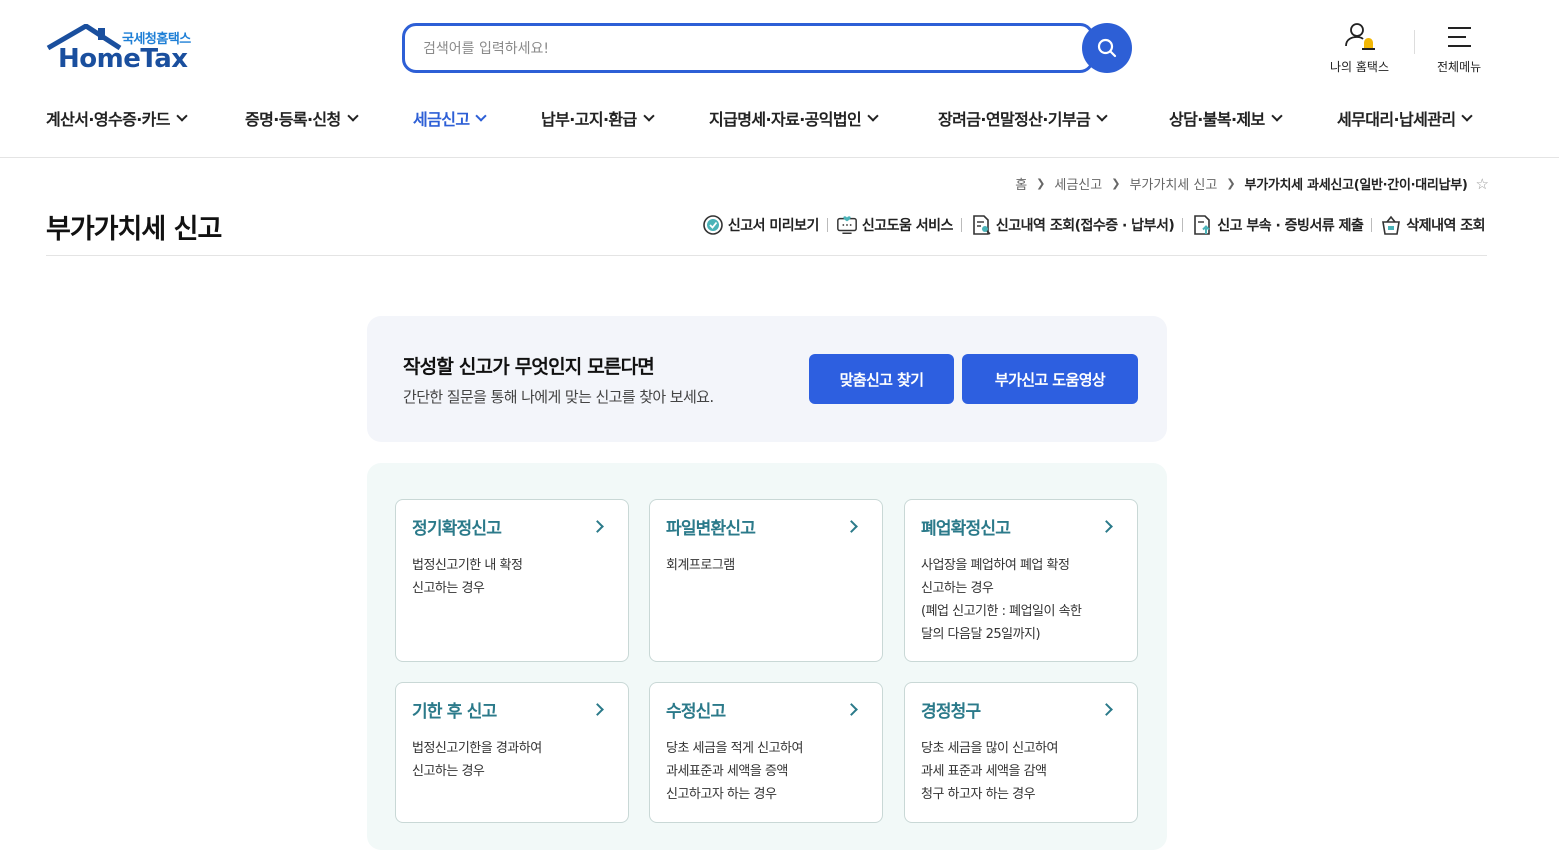 This screenshot has height=850, width=1559. I want to click on check-circle-icon, so click(713, 225).